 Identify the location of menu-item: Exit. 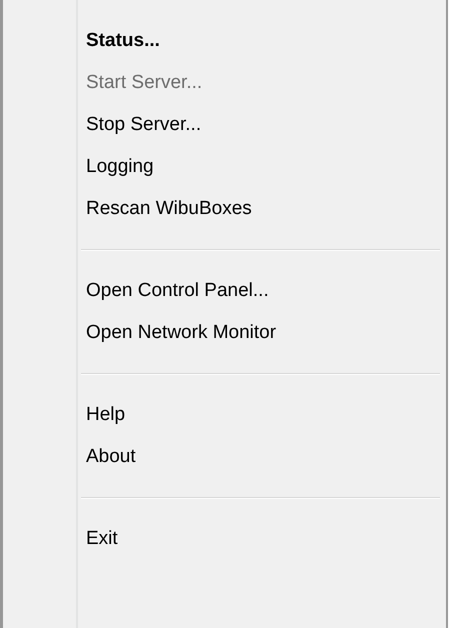
(102, 539).